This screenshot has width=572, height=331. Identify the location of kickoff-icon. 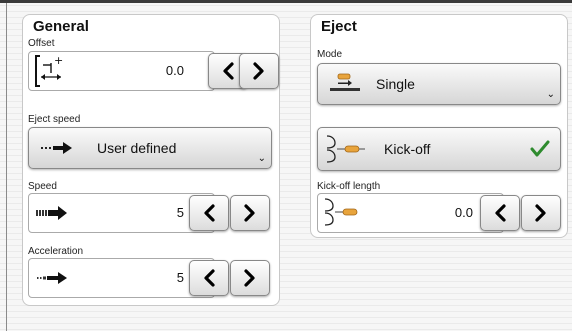
(345, 149).